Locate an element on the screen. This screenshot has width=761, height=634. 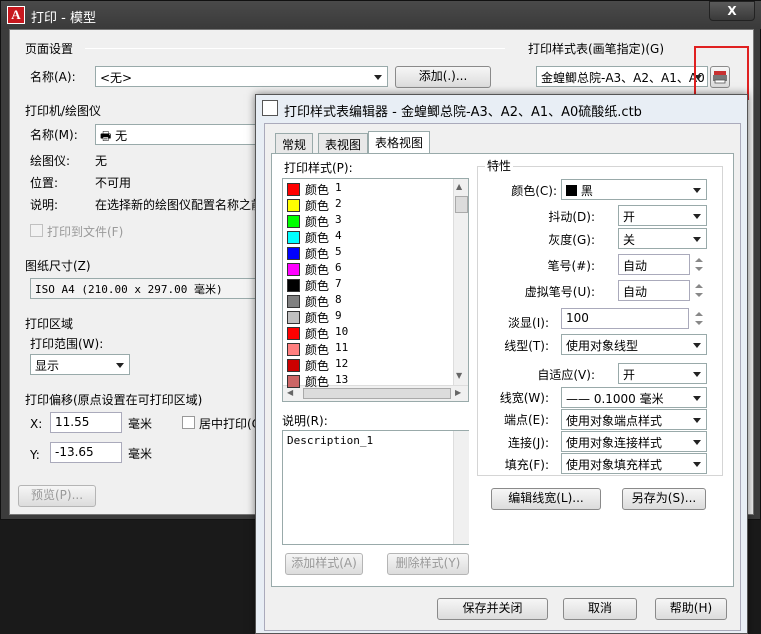
plot-style-number: 7 is located at coordinates (338, 283).